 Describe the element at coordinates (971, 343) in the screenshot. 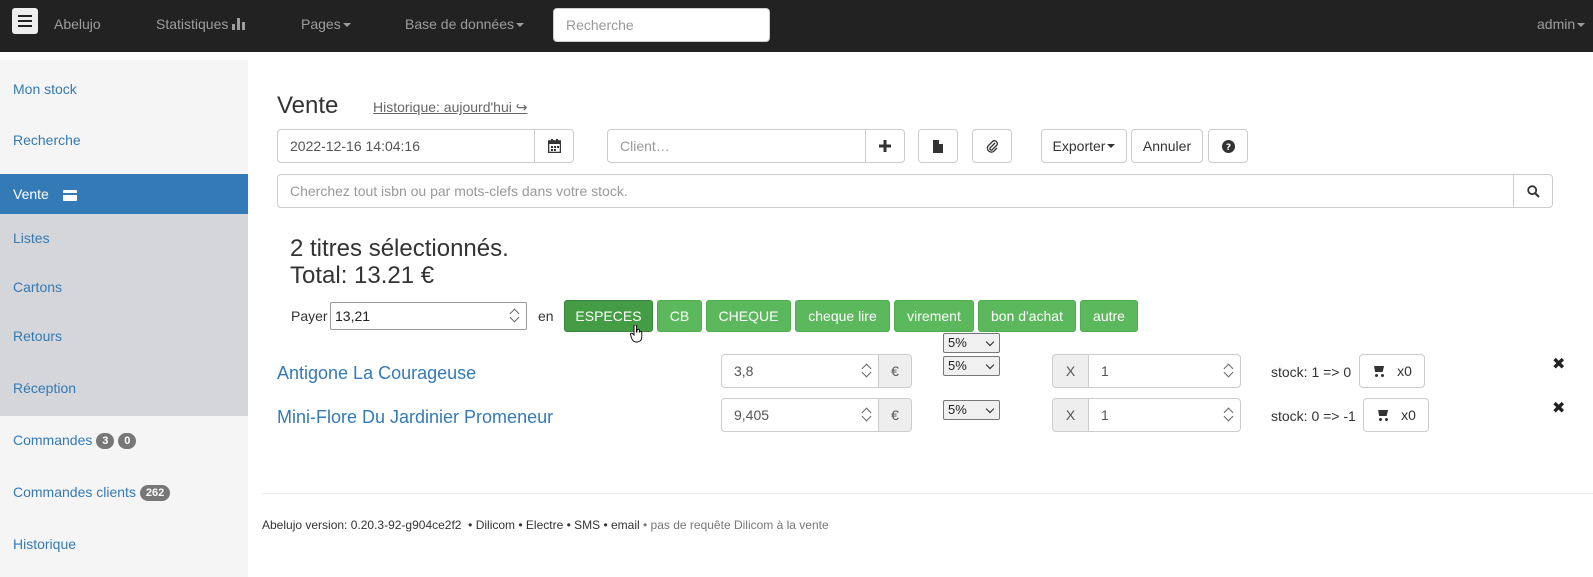

I see `global-discount-select: 5%` at that location.